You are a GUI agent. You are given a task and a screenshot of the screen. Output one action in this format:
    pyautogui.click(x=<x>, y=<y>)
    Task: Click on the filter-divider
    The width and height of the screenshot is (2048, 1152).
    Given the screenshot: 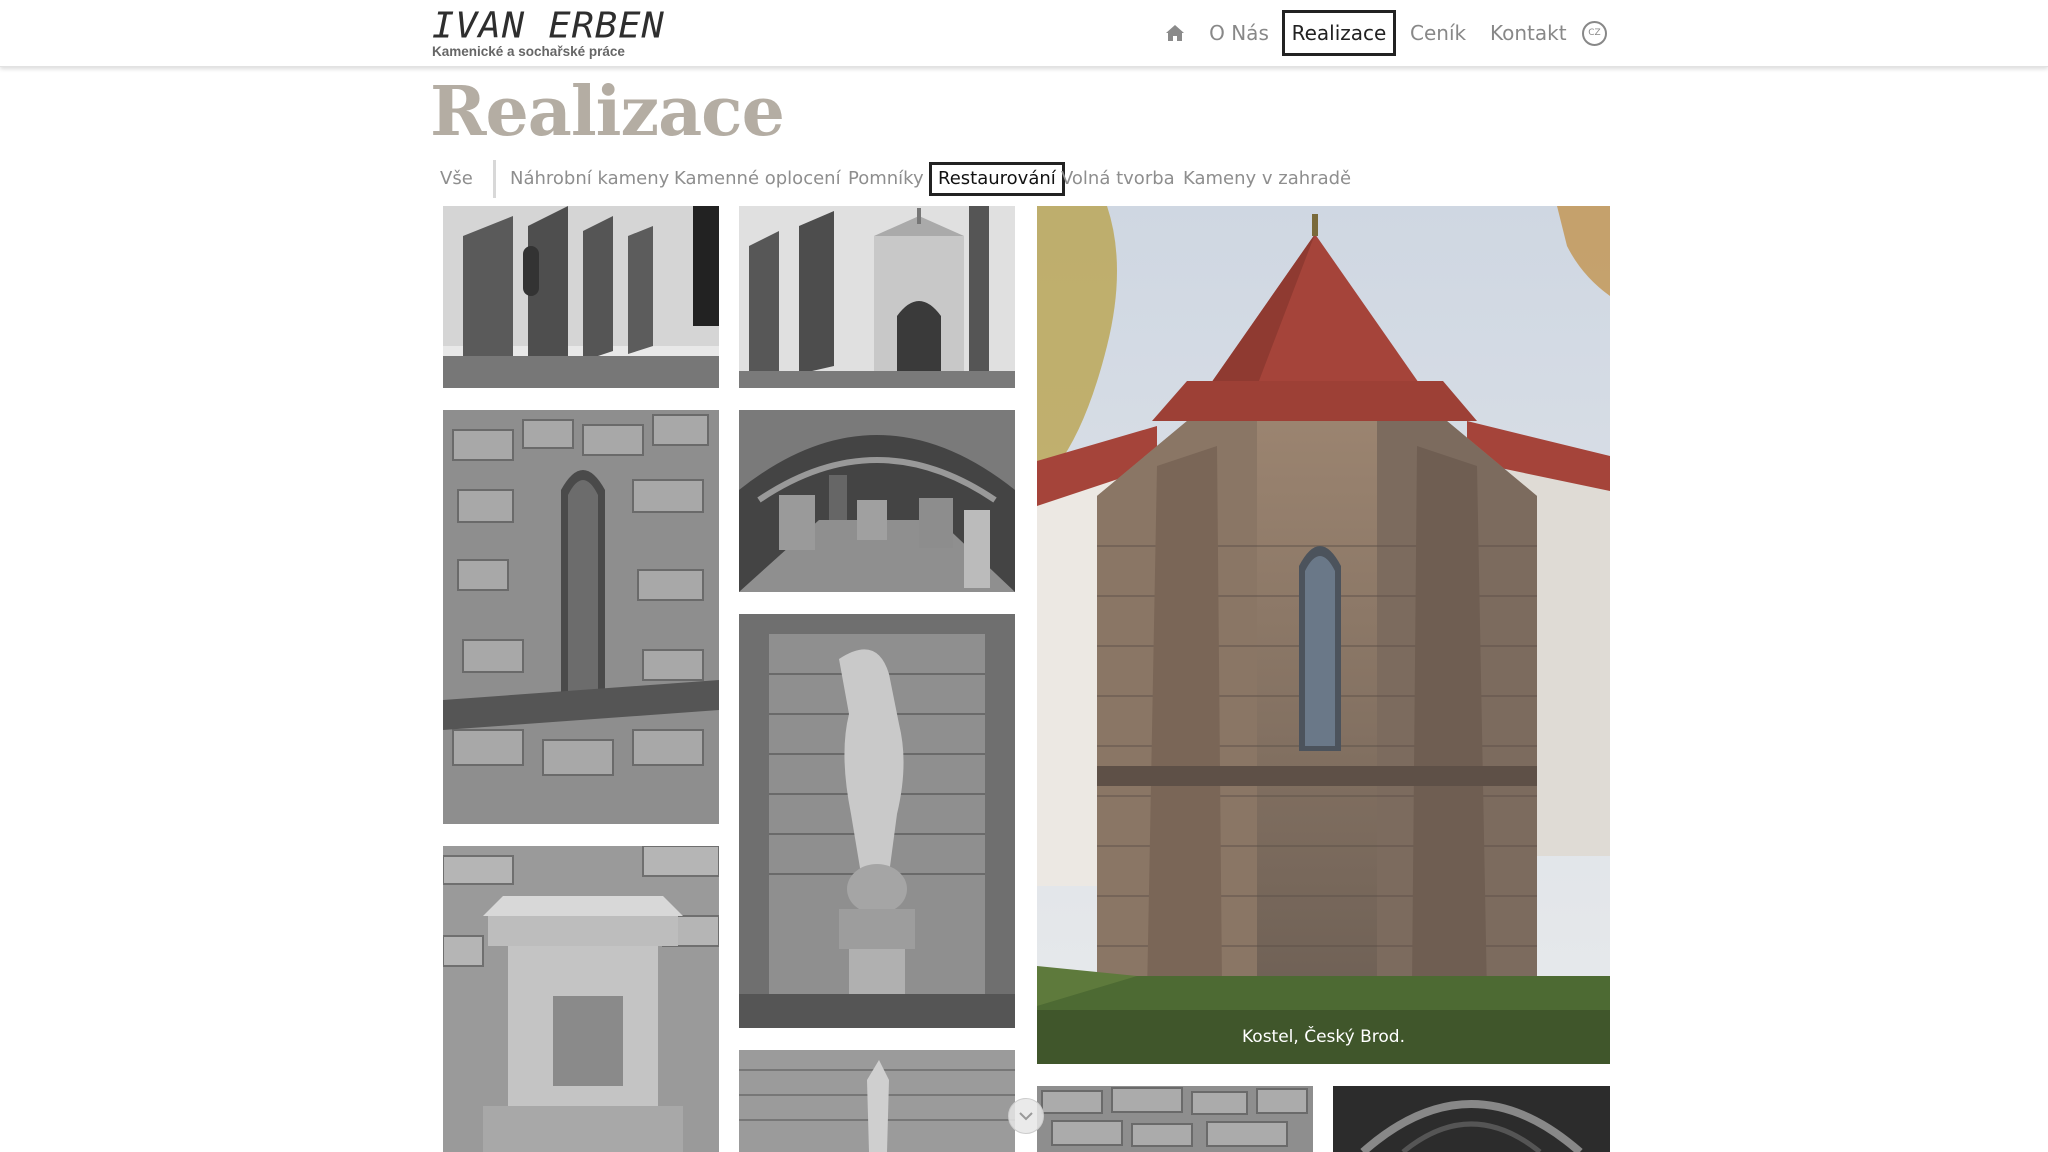 What is the action you would take?
    pyautogui.click(x=494, y=179)
    